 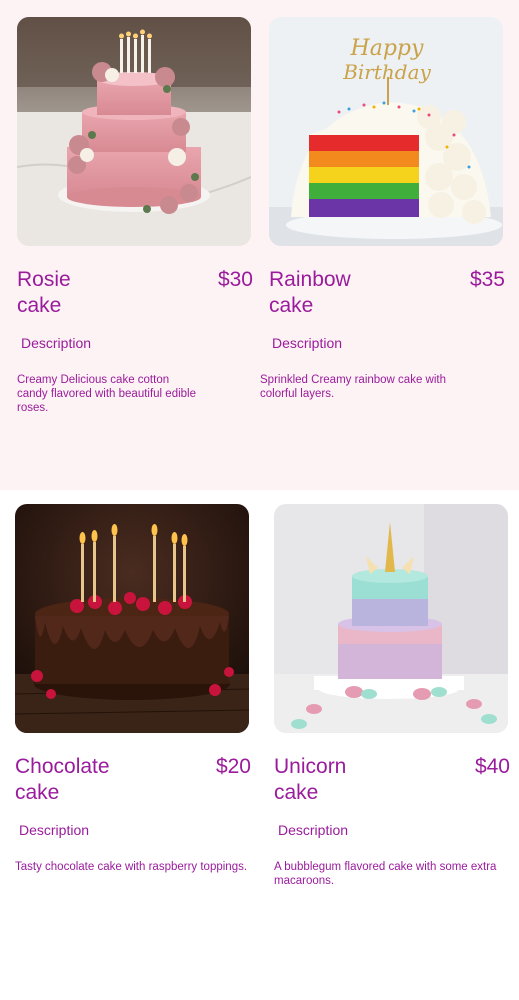 I want to click on product-price: $35, so click(x=487, y=279).